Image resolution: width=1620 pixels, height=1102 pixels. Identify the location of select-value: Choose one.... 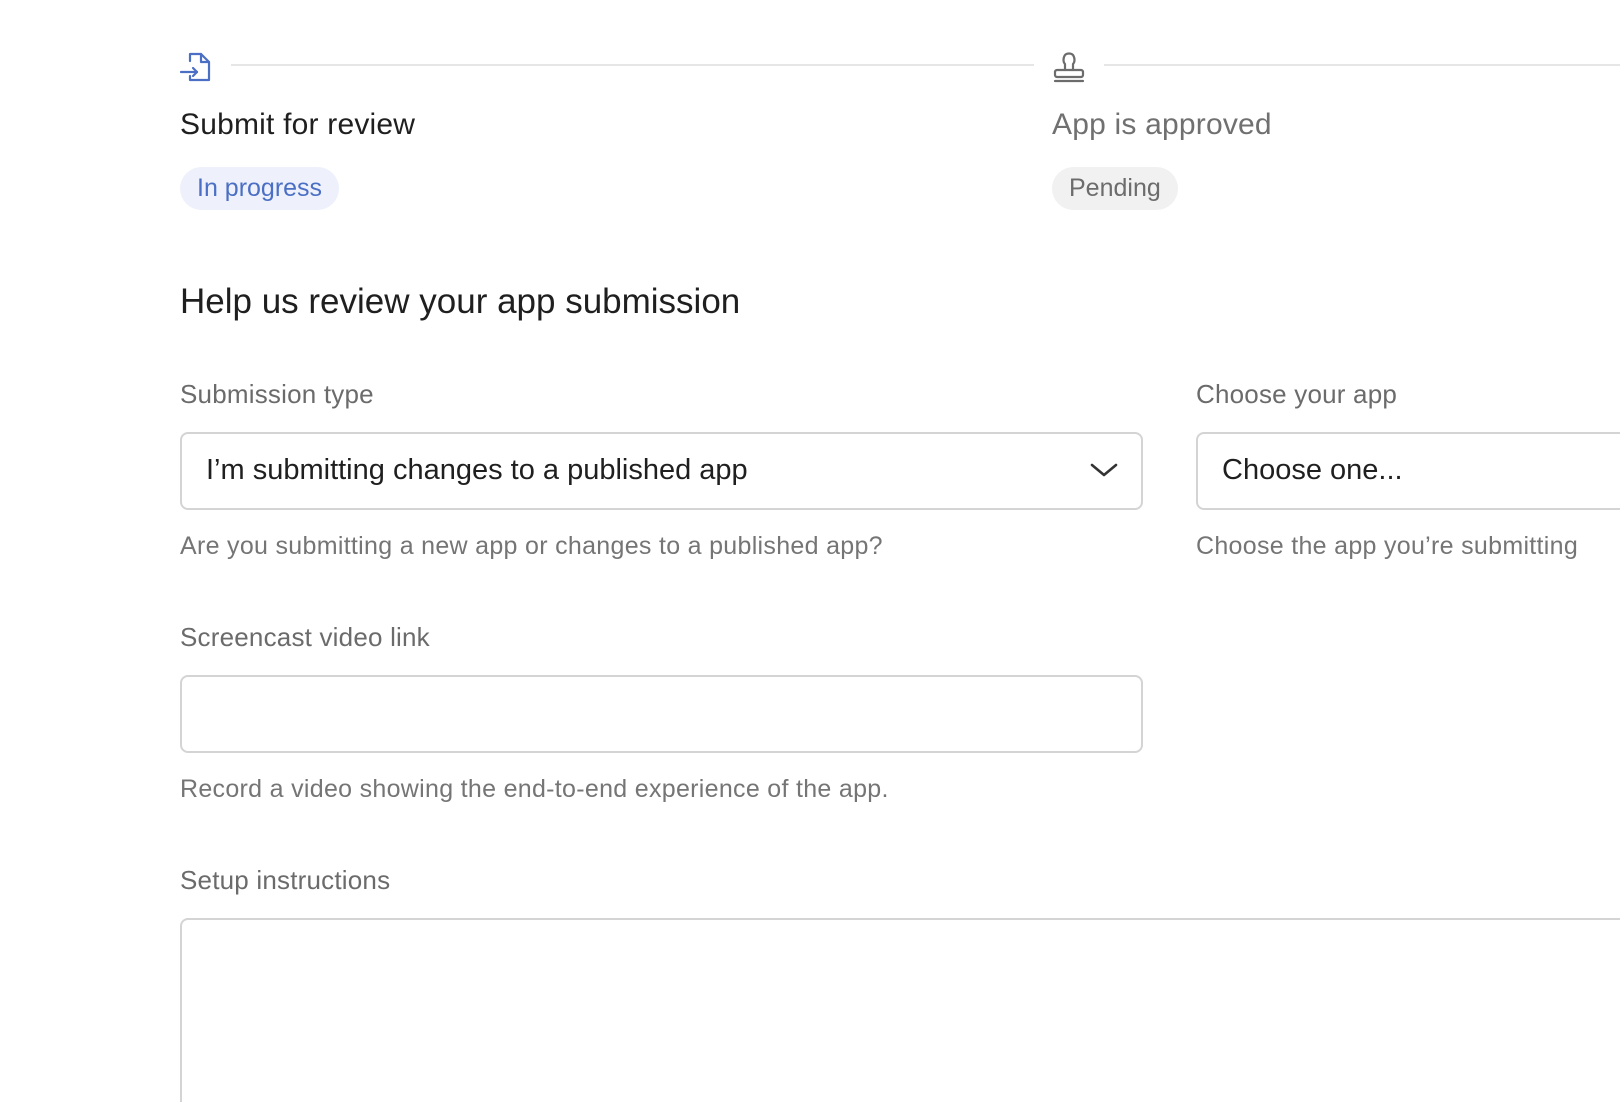
(1312, 470).